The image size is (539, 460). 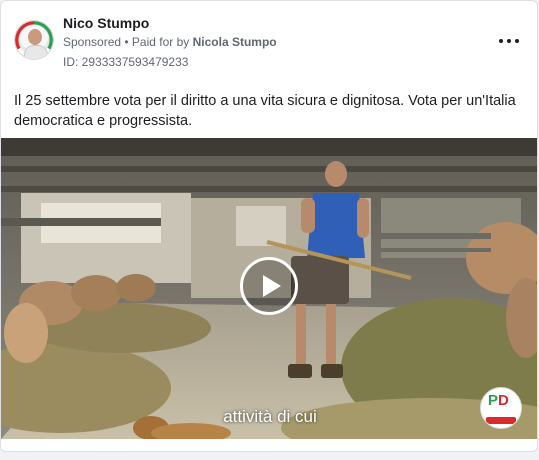 What do you see at coordinates (126, 62) in the screenshot?
I see `ad-id: ID: 2933337593479233` at bounding box center [126, 62].